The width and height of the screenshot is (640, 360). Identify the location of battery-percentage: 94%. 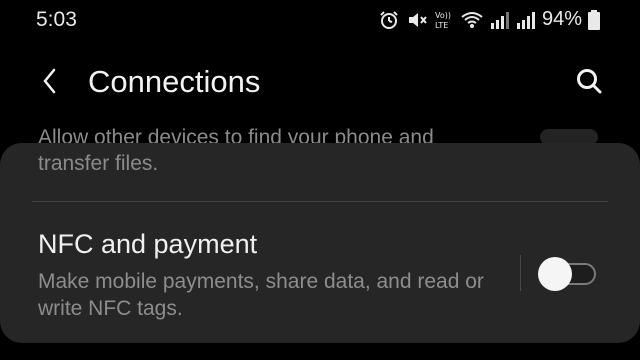
(561, 19).